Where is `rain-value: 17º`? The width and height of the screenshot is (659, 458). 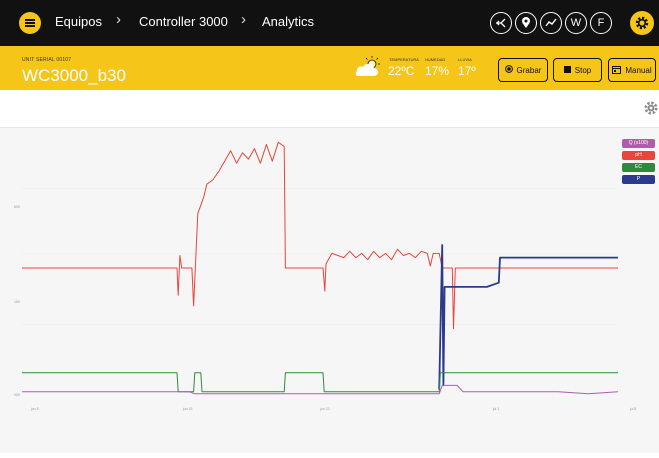
rain-value: 17º is located at coordinates (467, 71).